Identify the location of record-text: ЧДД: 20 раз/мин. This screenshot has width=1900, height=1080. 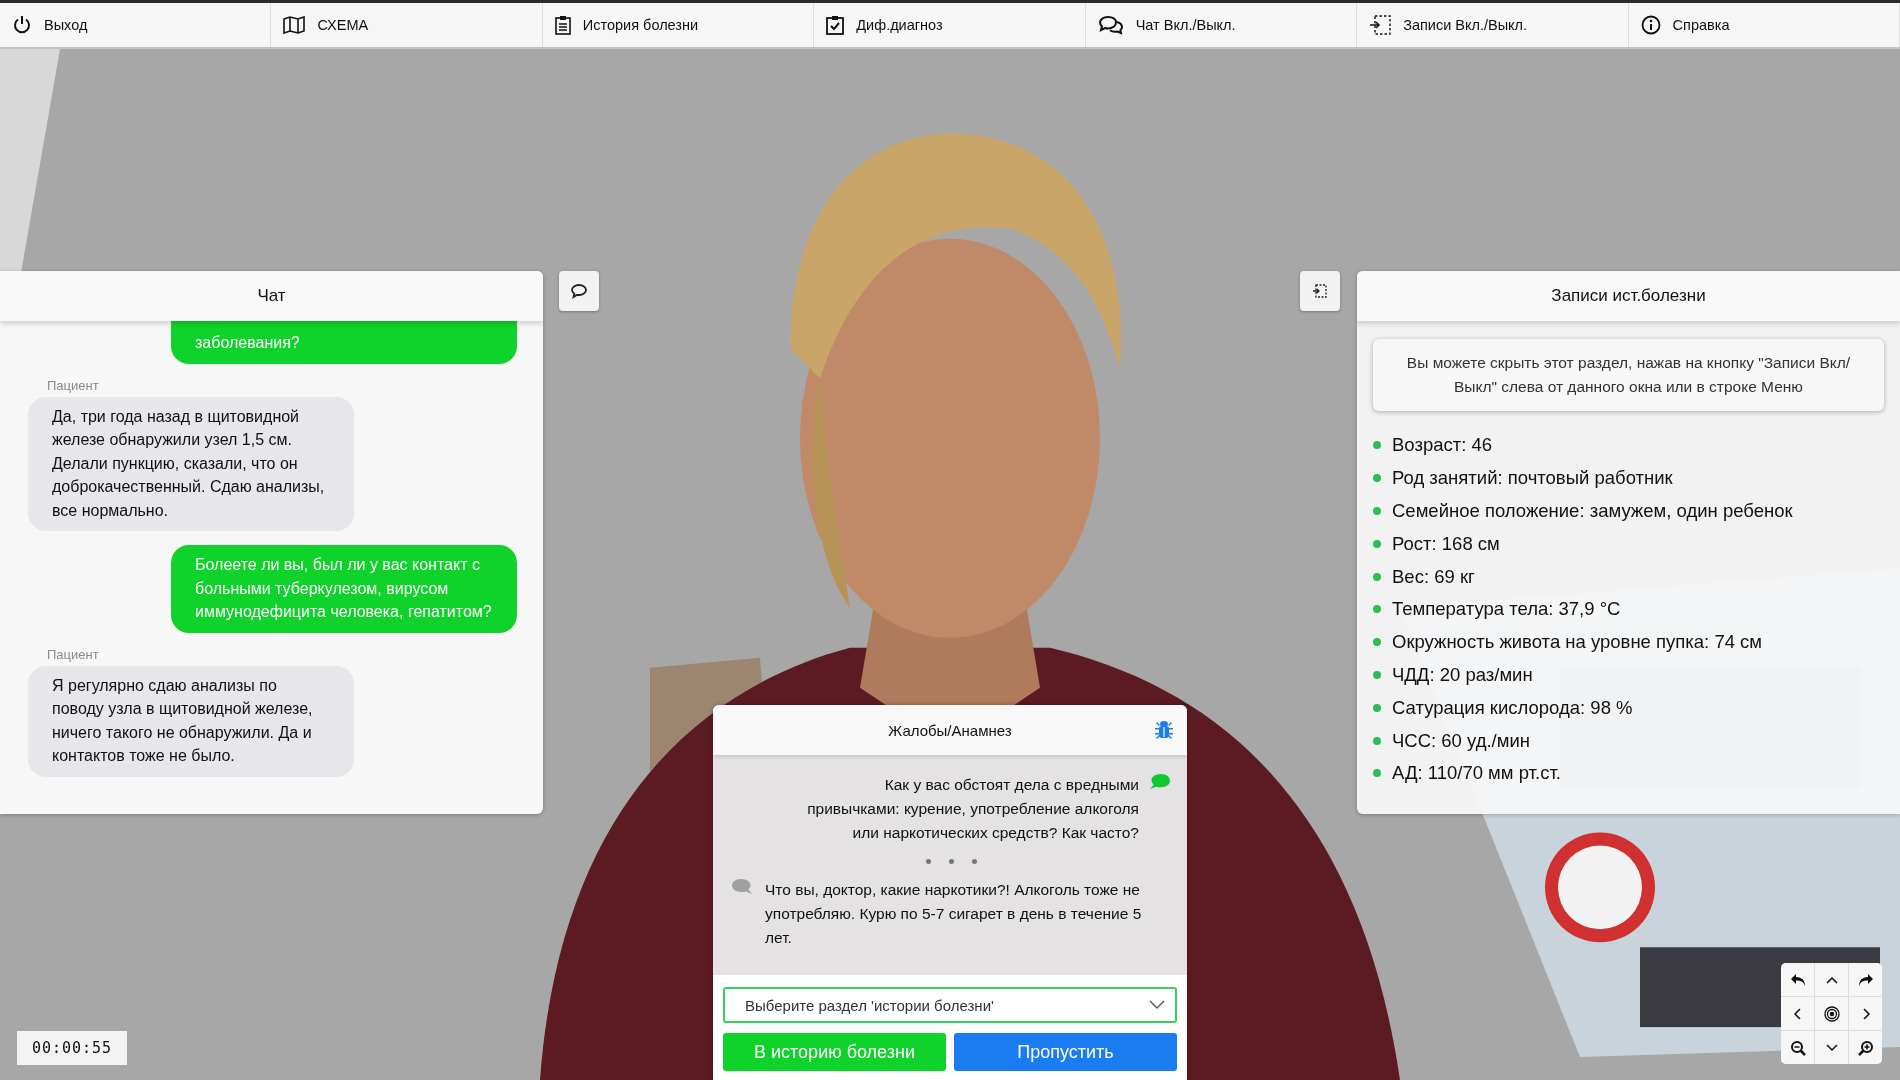
(1462, 674).